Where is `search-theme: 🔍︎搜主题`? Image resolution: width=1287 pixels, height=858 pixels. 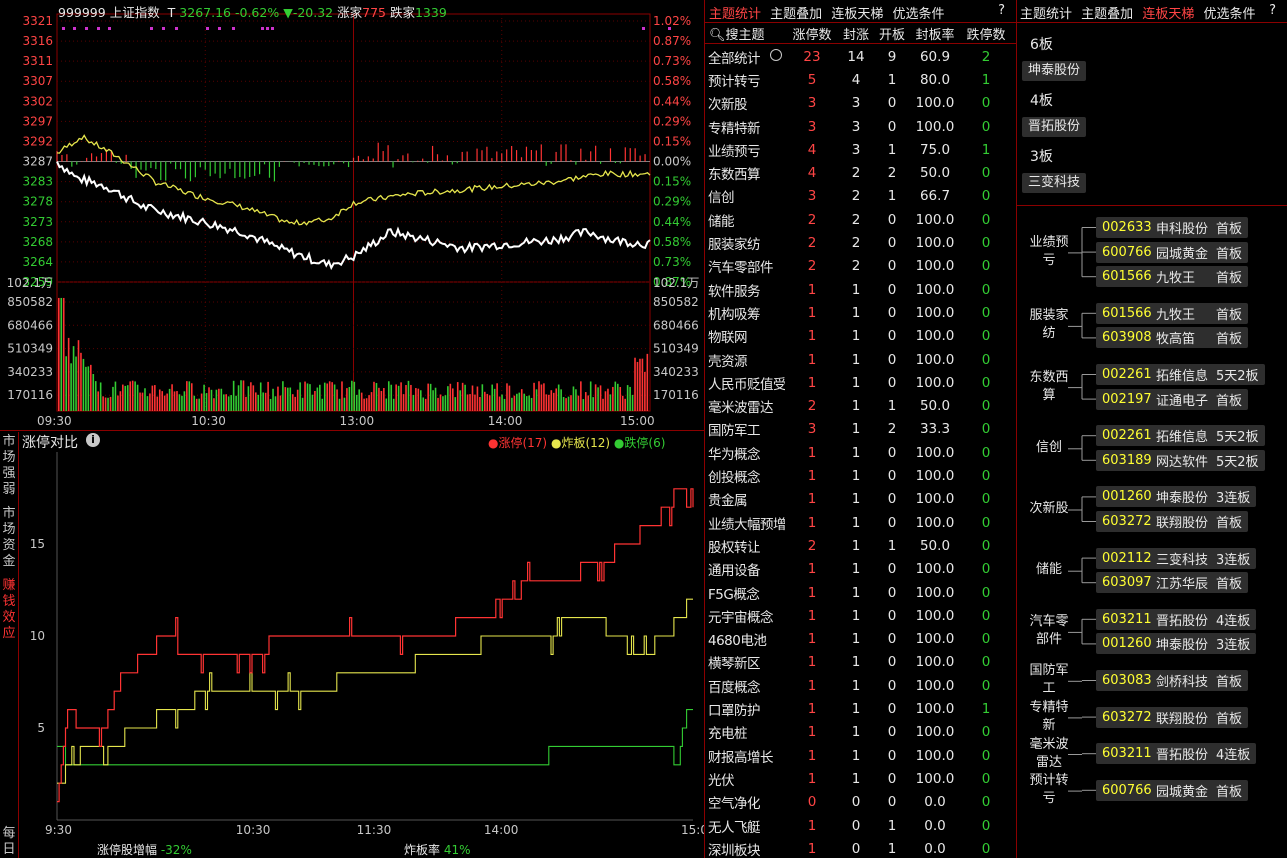
search-theme: 🔍︎搜主题 is located at coordinates (745, 33).